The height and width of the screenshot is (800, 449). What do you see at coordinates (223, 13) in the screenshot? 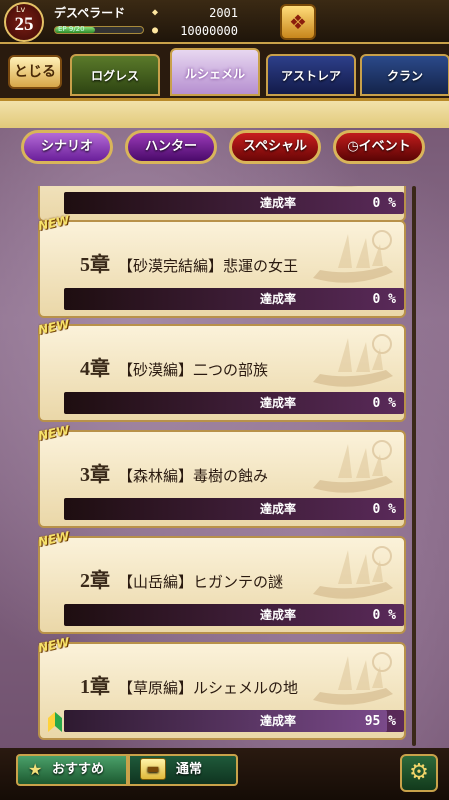
I see `gem-value: 2001` at bounding box center [223, 13].